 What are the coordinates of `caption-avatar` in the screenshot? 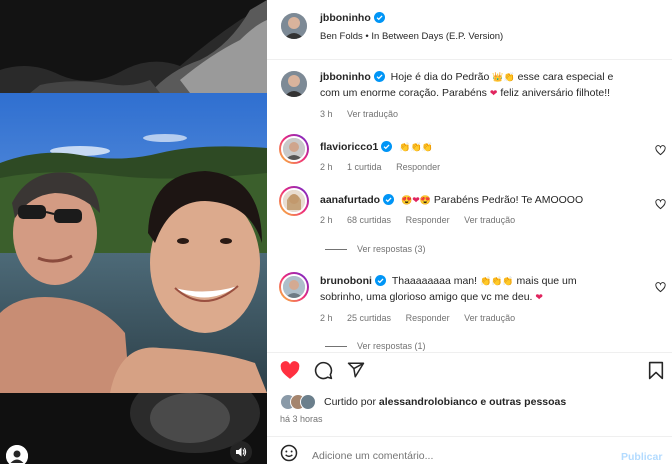 It's located at (294, 84).